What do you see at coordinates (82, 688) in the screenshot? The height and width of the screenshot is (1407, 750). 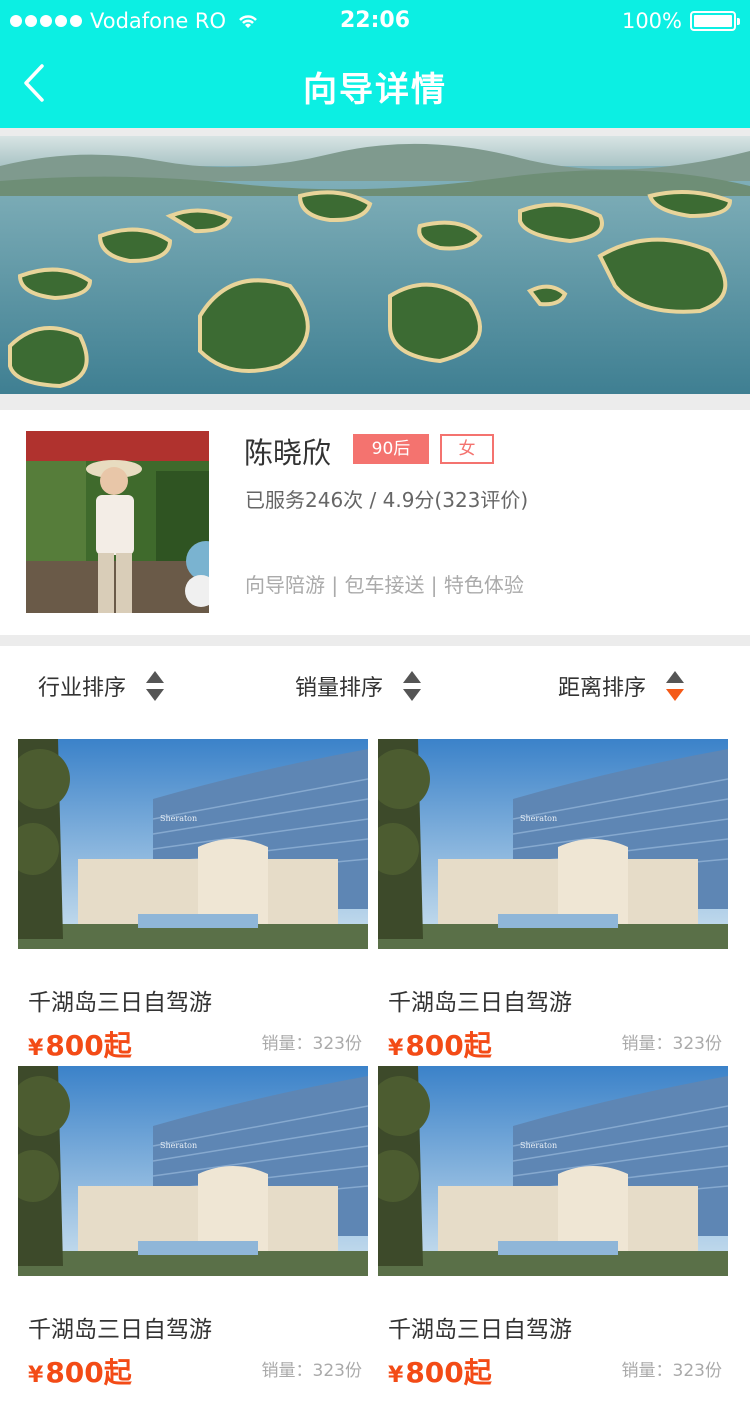 I see `sort-label: 行业排序` at bounding box center [82, 688].